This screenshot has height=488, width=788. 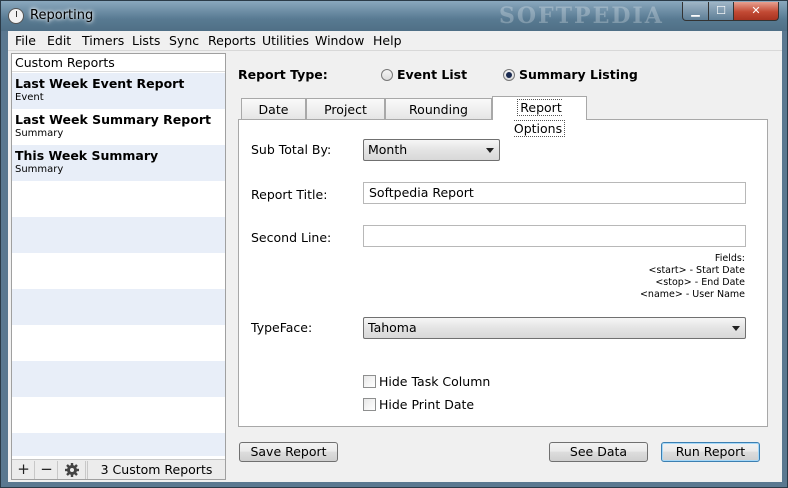 I want to click on report-name: Last Week Event Report, so click(x=100, y=83).